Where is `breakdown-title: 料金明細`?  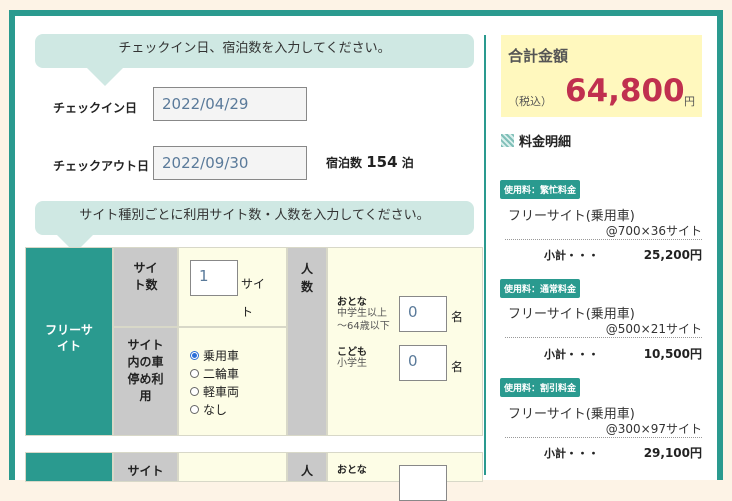
breakdown-title: 料金明細 is located at coordinates (545, 142).